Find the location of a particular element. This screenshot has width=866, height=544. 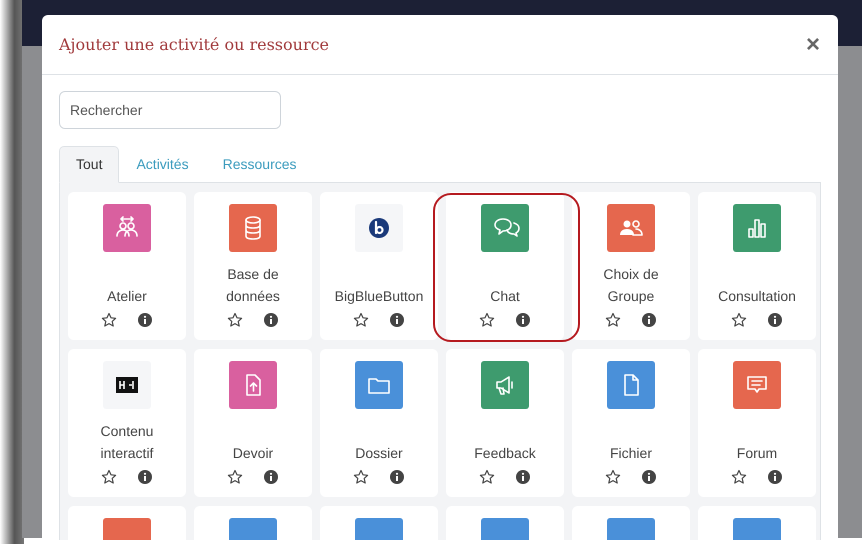

module-name: BigBlueButton is located at coordinates (379, 296).